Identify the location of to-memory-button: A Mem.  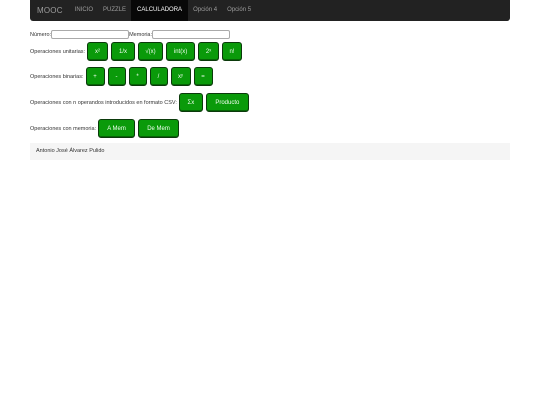
(117, 128).